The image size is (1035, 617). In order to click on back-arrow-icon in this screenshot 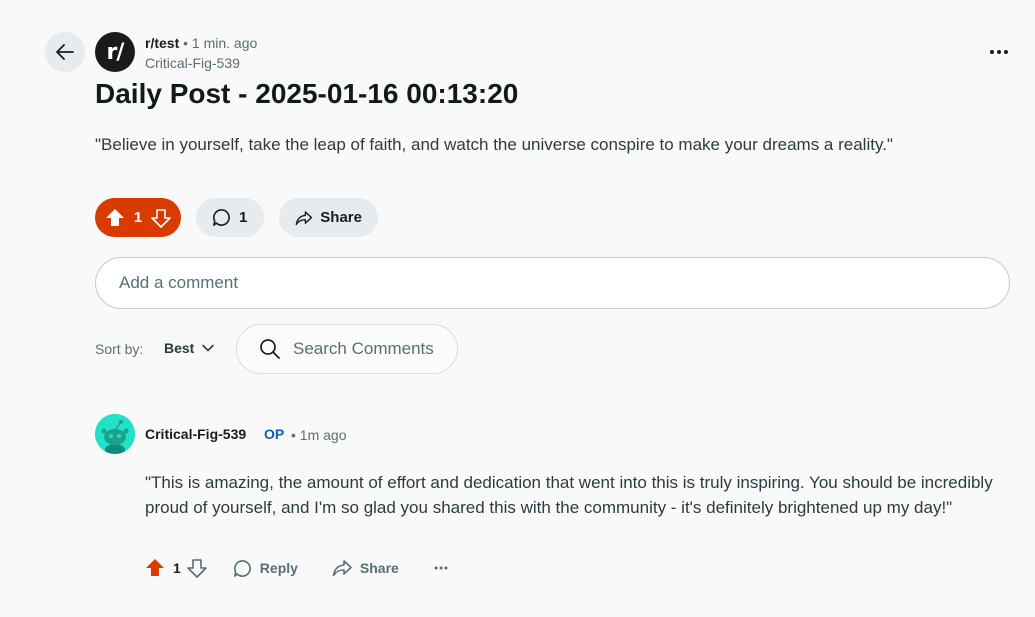, I will do `click(65, 52)`.